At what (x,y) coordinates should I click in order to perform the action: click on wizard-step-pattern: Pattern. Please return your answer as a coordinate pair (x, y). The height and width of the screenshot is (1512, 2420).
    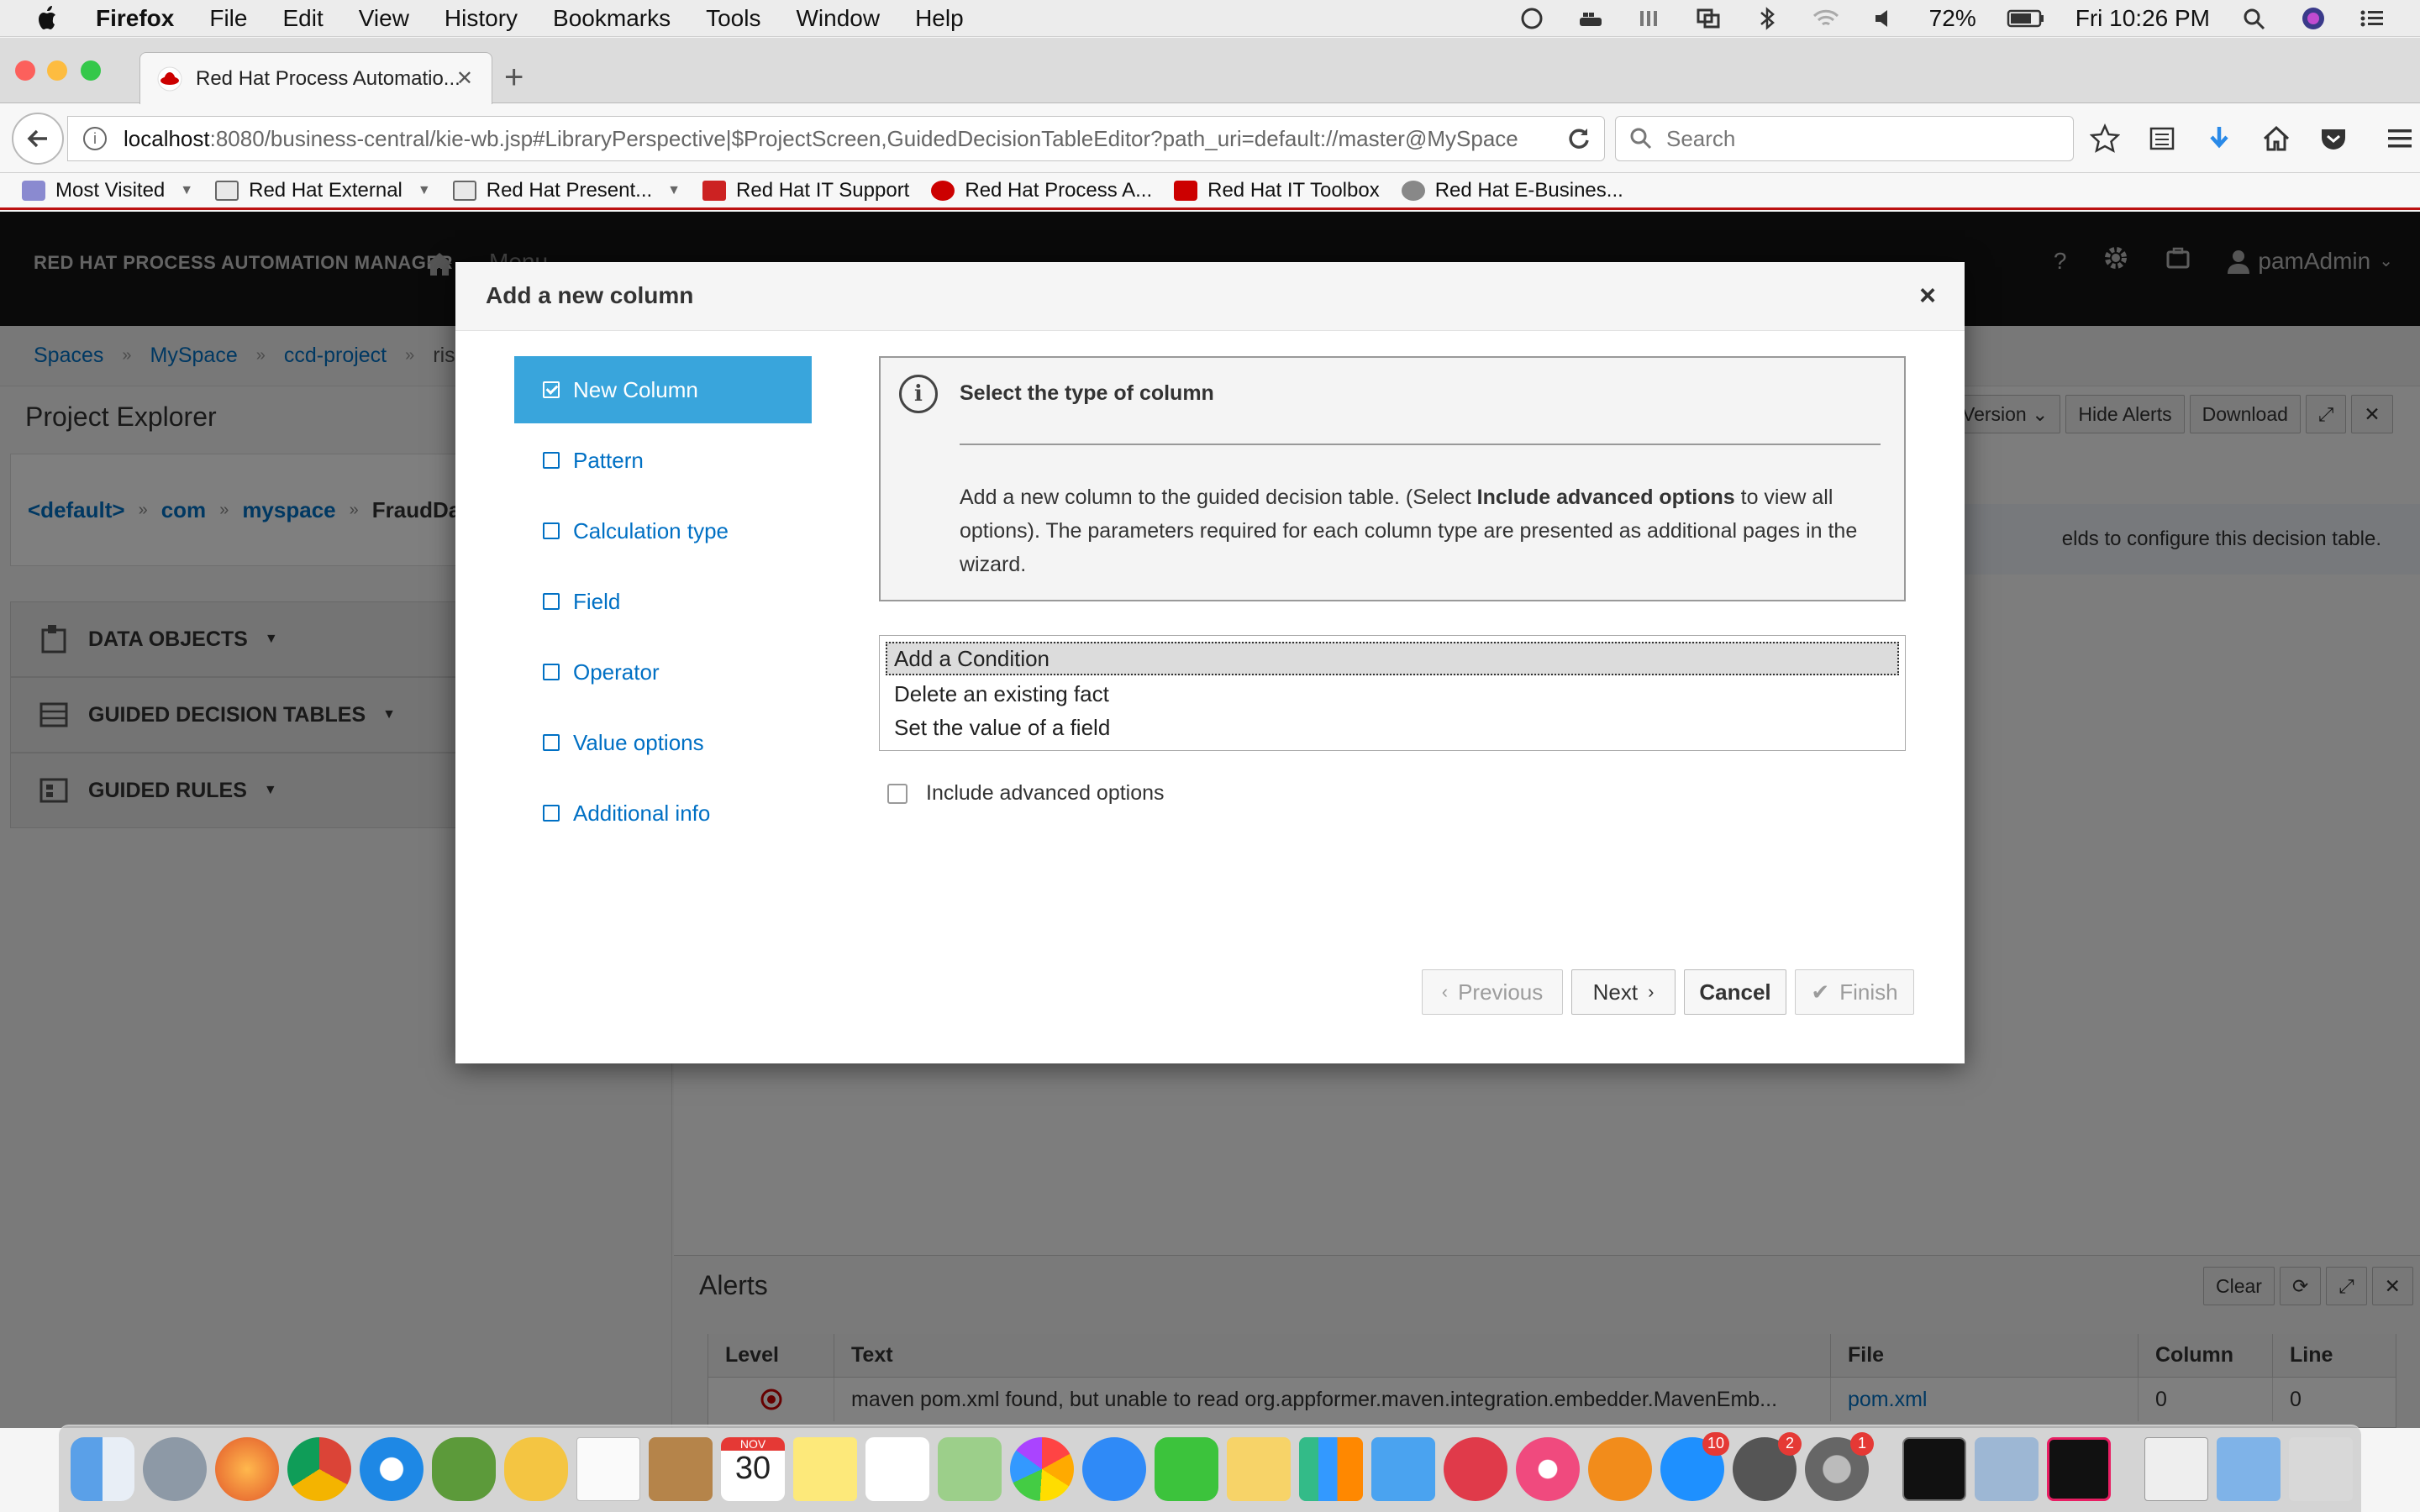
    Looking at the image, I should click on (663, 460).